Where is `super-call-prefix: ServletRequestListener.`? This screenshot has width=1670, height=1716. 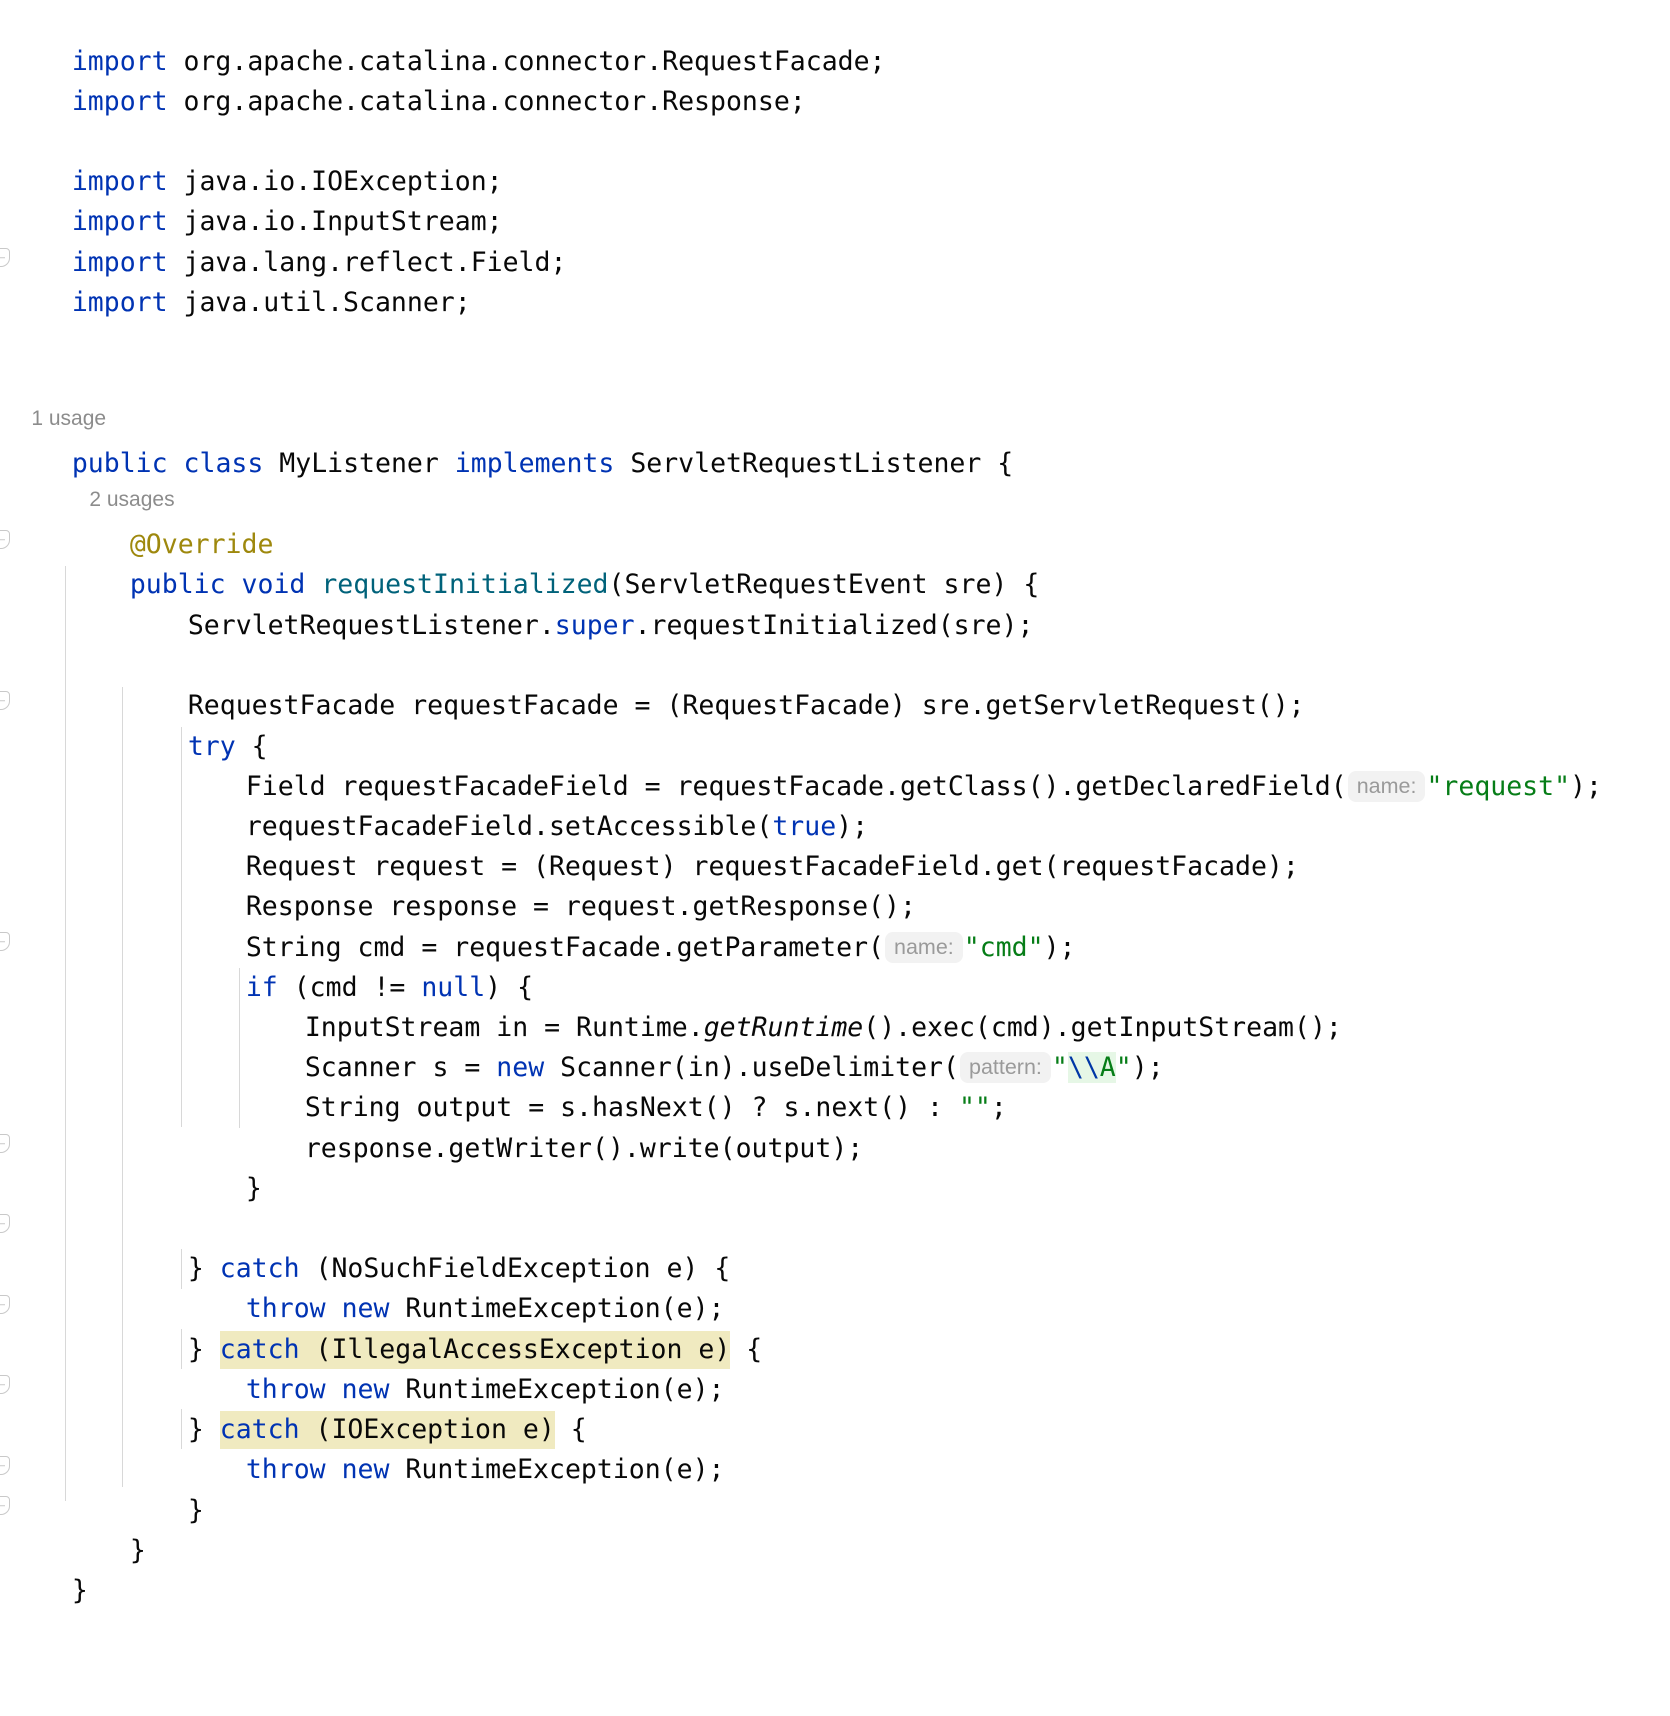
super-call-prefix: ServletRequestListener. is located at coordinates (371, 625).